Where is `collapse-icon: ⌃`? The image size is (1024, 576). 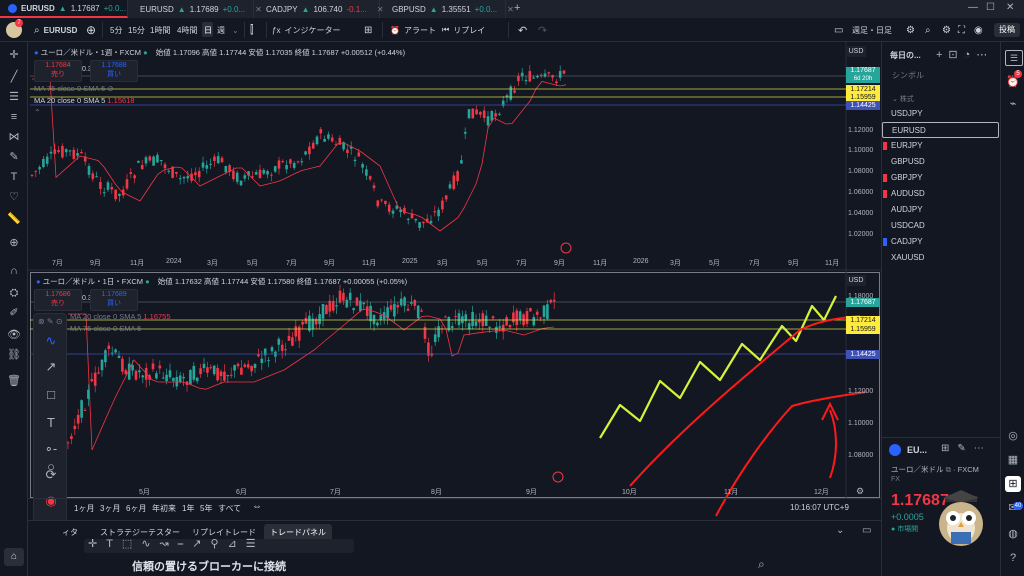
collapse-icon: ⌃ is located at coordinates (37, 112).